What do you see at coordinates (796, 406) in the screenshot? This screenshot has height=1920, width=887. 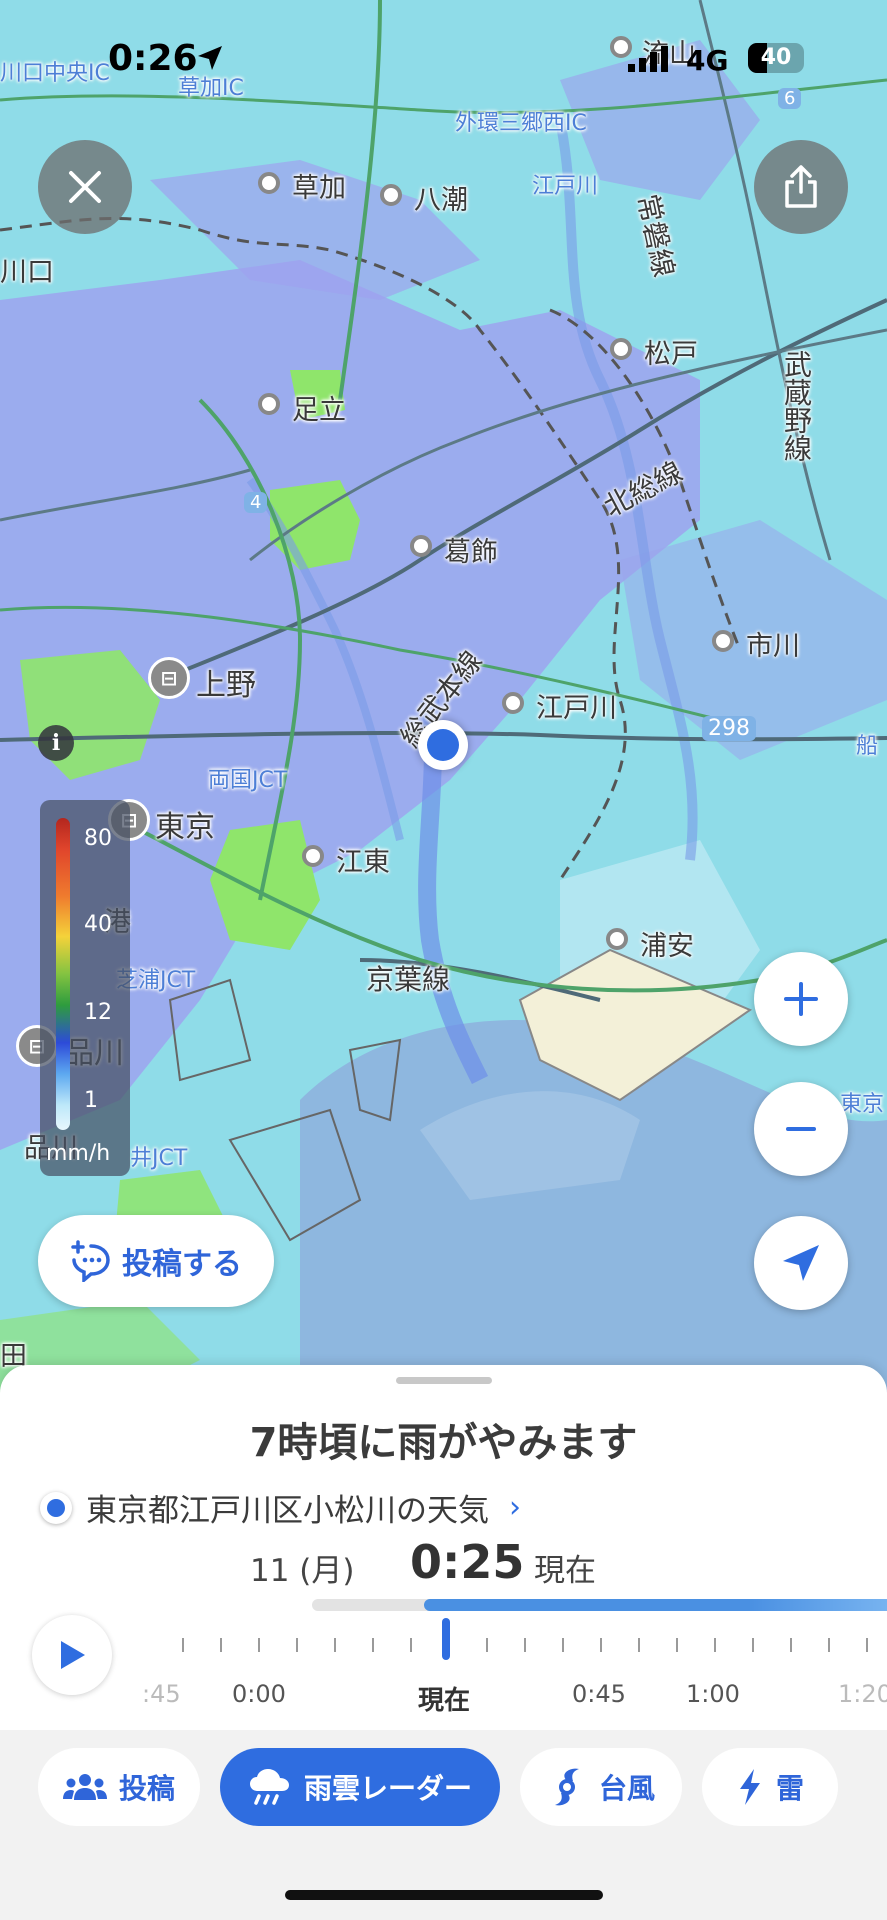 I see `map-label-musashino-line: 武蔵野線` at bounding box center [796, 406].